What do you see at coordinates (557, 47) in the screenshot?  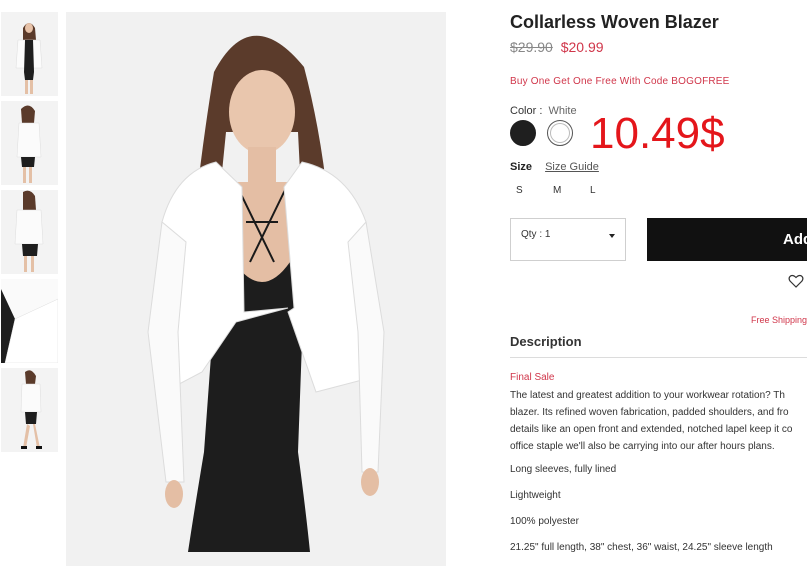 I see `price-block: $29.90 $20.99` at bounding box center [557, 47].